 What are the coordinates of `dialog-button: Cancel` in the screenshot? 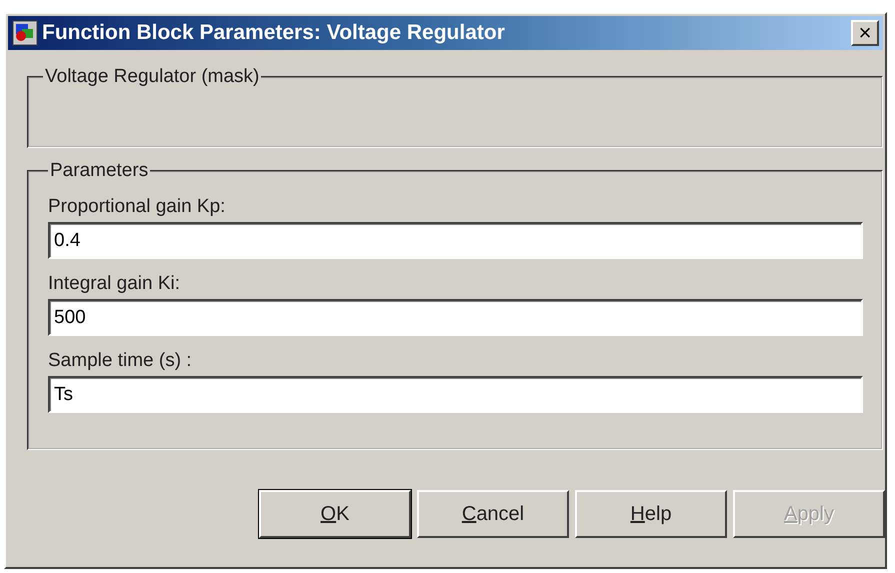 It's located at (493, 514).